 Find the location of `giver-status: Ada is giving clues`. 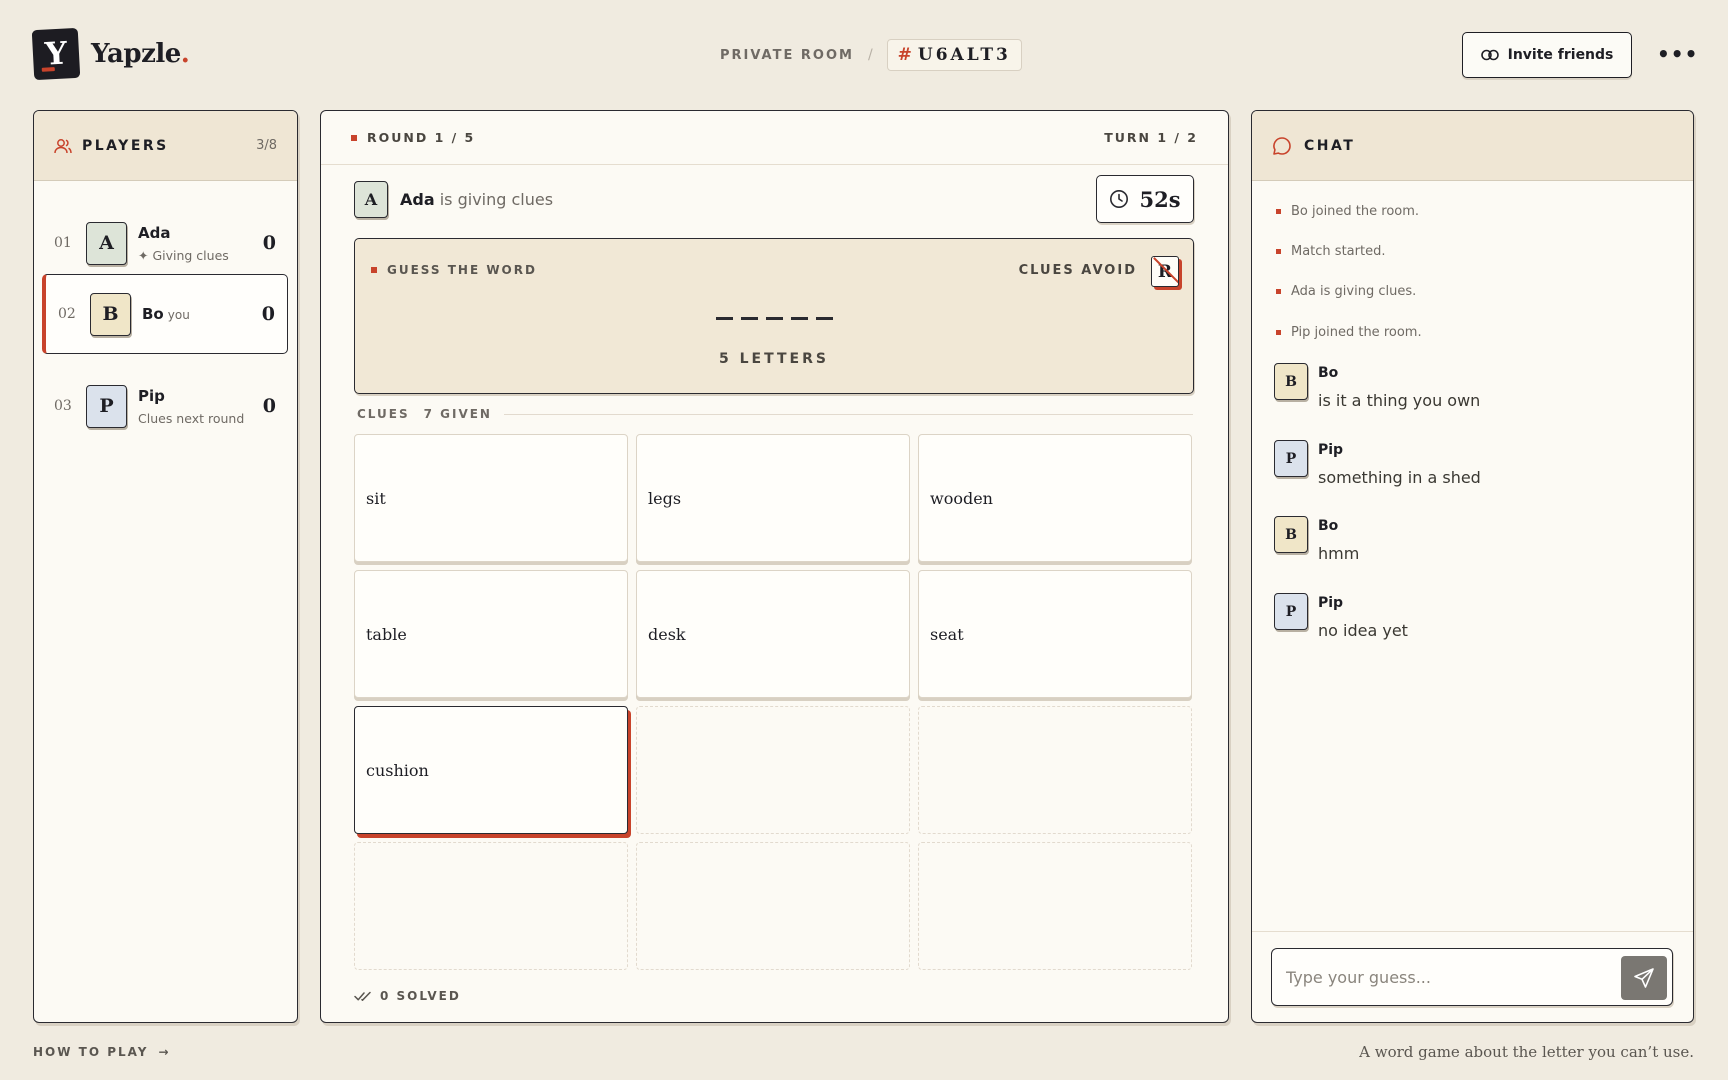

giver-status: Ada is giving clues is located at coordinates (476, 199).